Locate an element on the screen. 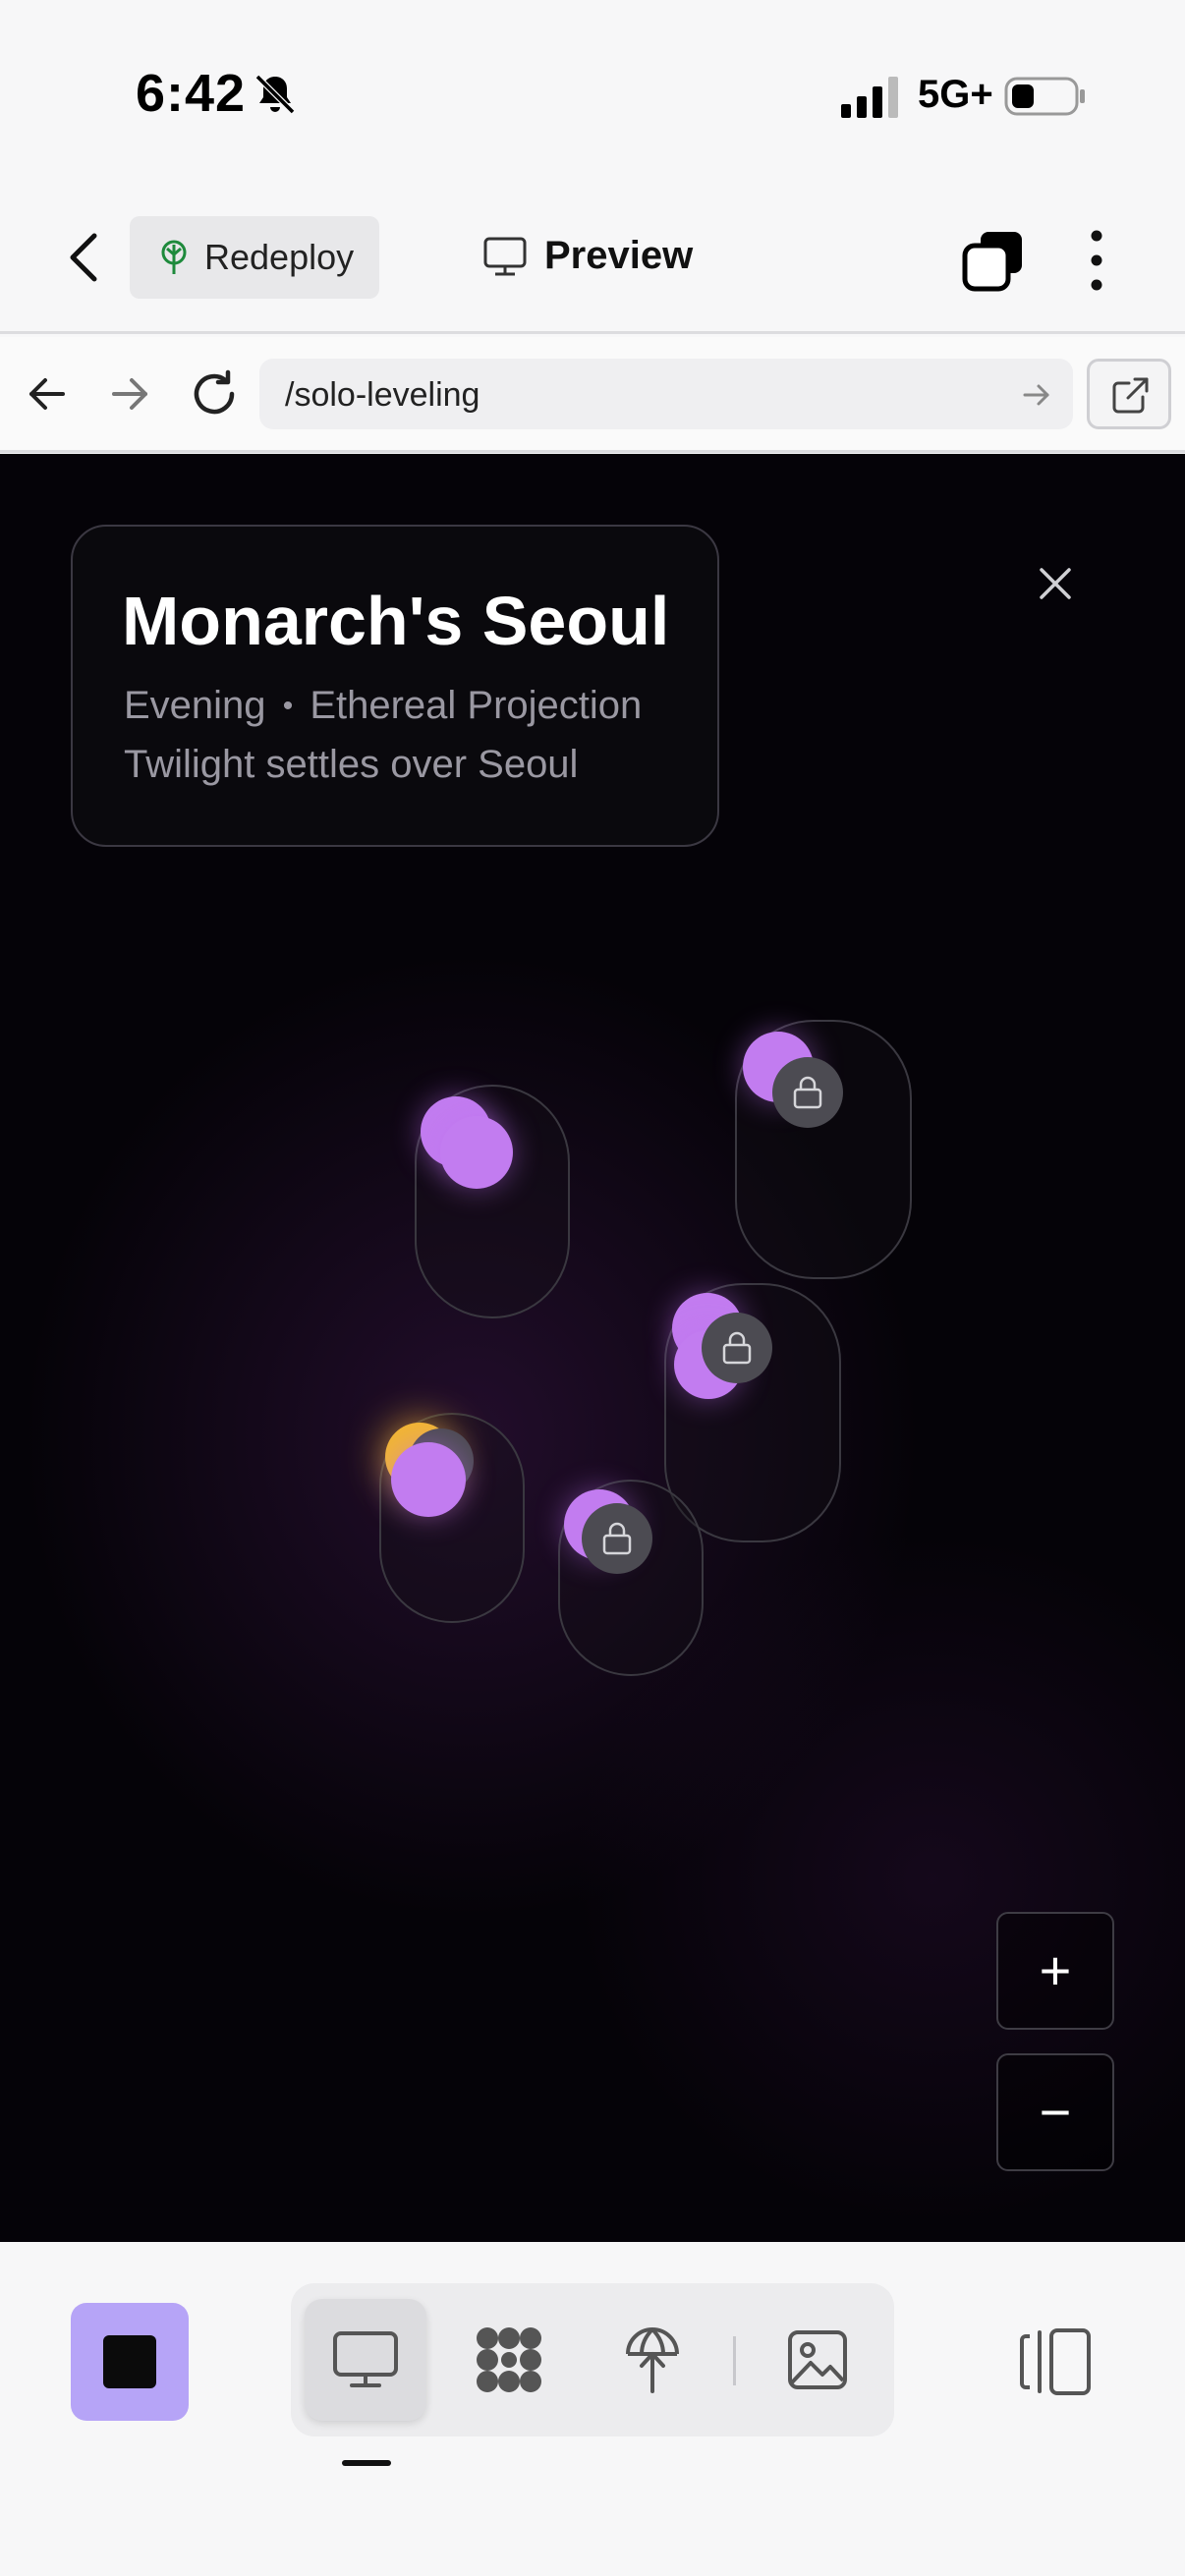 The image size is (1185, 2576). redeploy-button: Redeploy is located at coordinates (255, 257).